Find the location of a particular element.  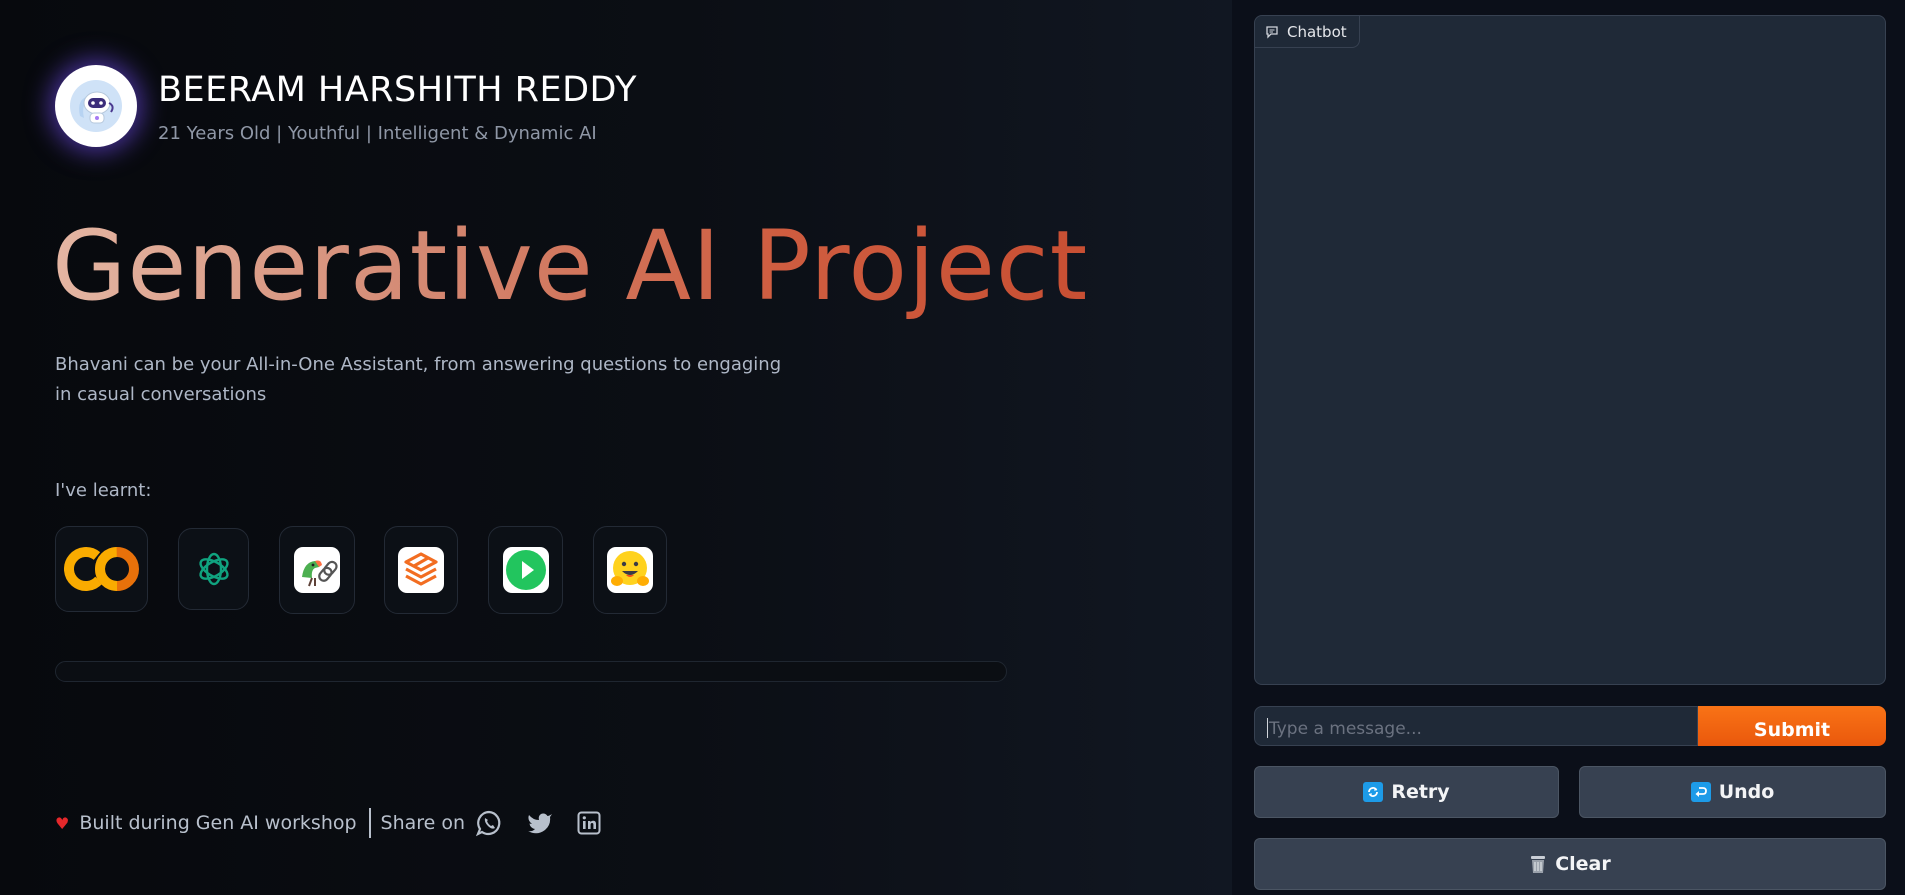

robot-icon is located at coordinates (96, 106).